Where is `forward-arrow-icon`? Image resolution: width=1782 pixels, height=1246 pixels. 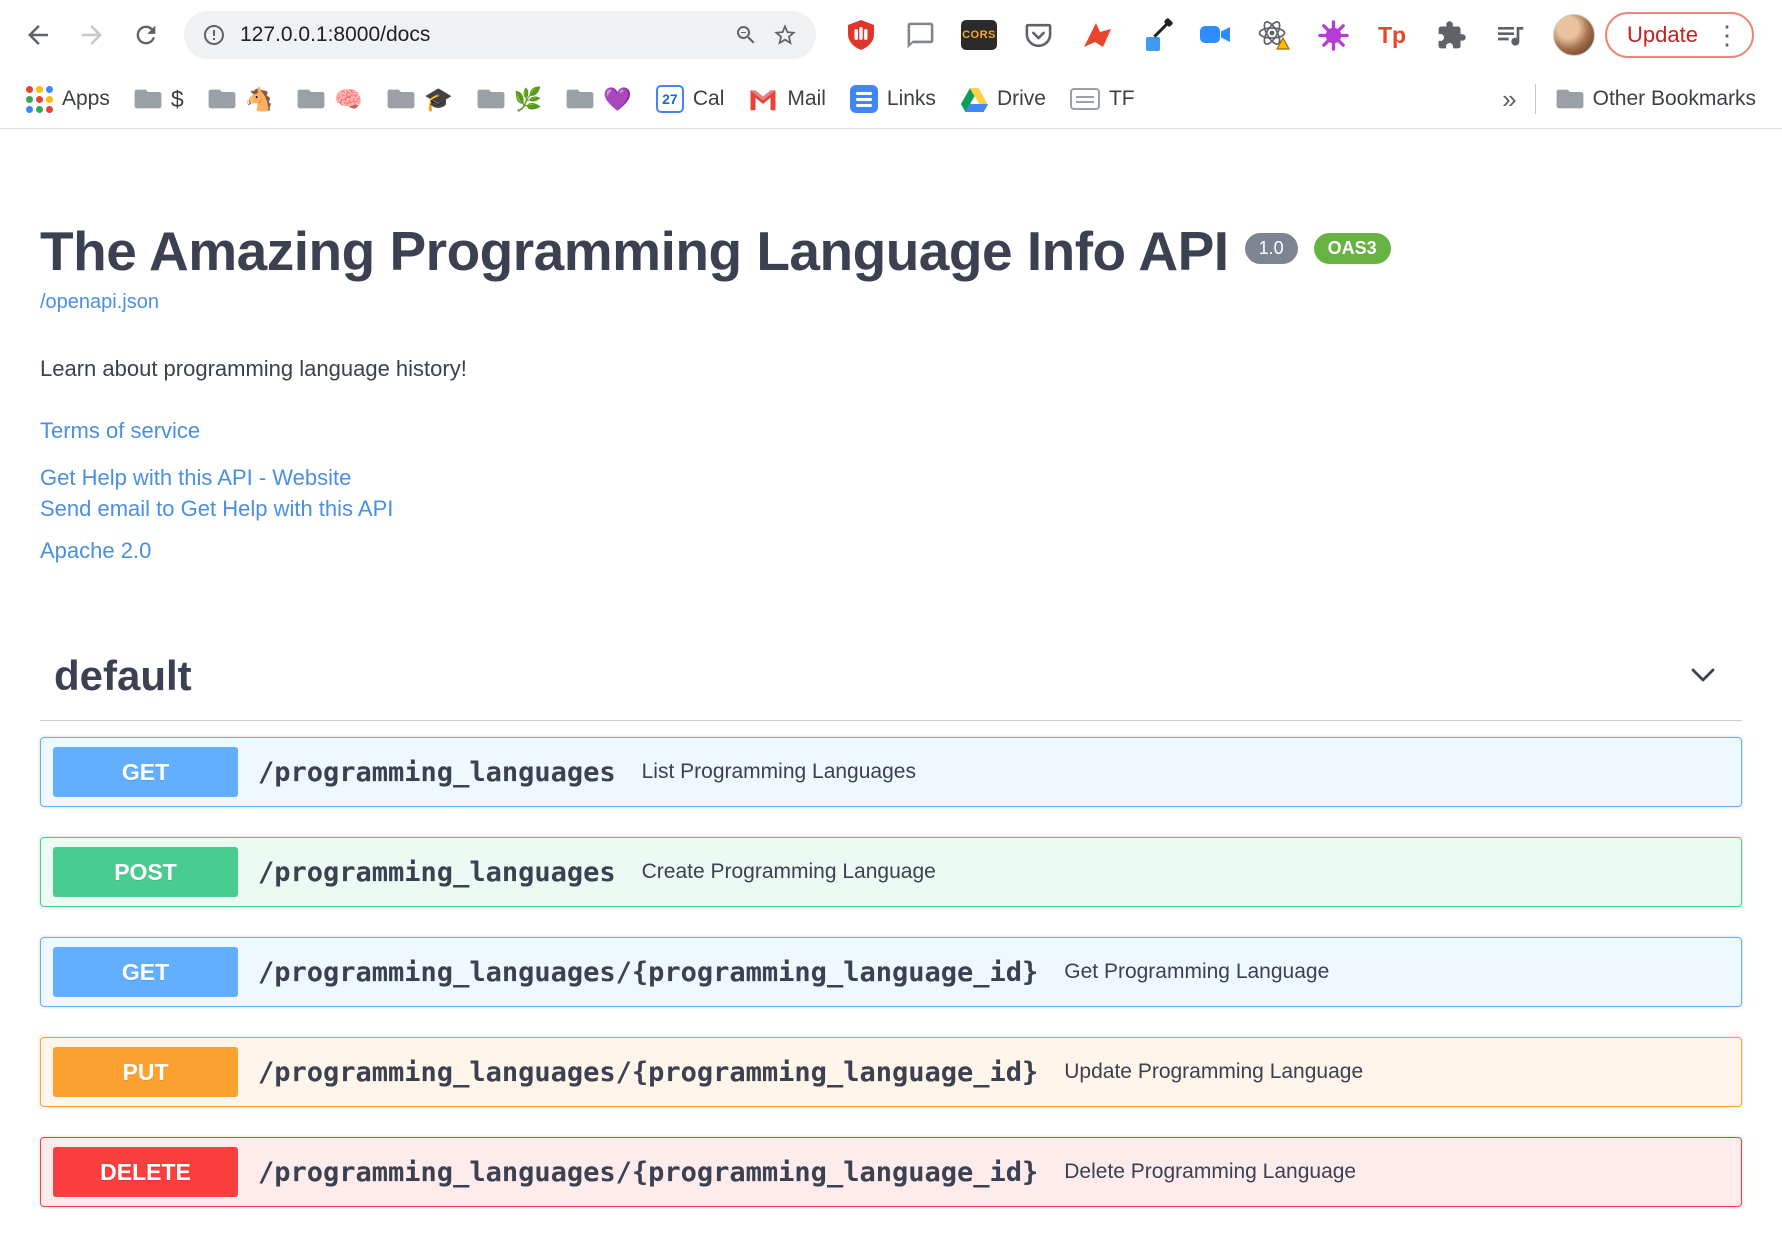 forward-arrow-icon is located at coordinates (92, 35).